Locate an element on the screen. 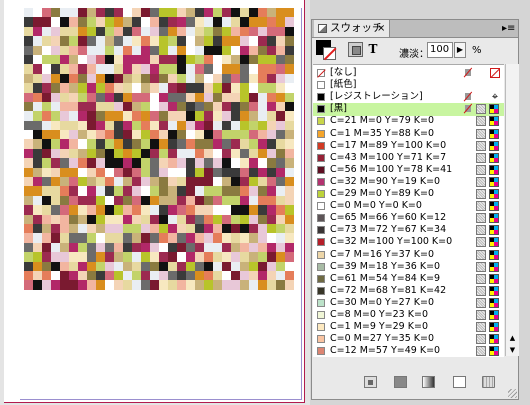 Image resolution: width=530 pixels, height=405 pixels. swatch-row: C=0 M=27 Y=35 K=0 is located at coordinates (408, 339).